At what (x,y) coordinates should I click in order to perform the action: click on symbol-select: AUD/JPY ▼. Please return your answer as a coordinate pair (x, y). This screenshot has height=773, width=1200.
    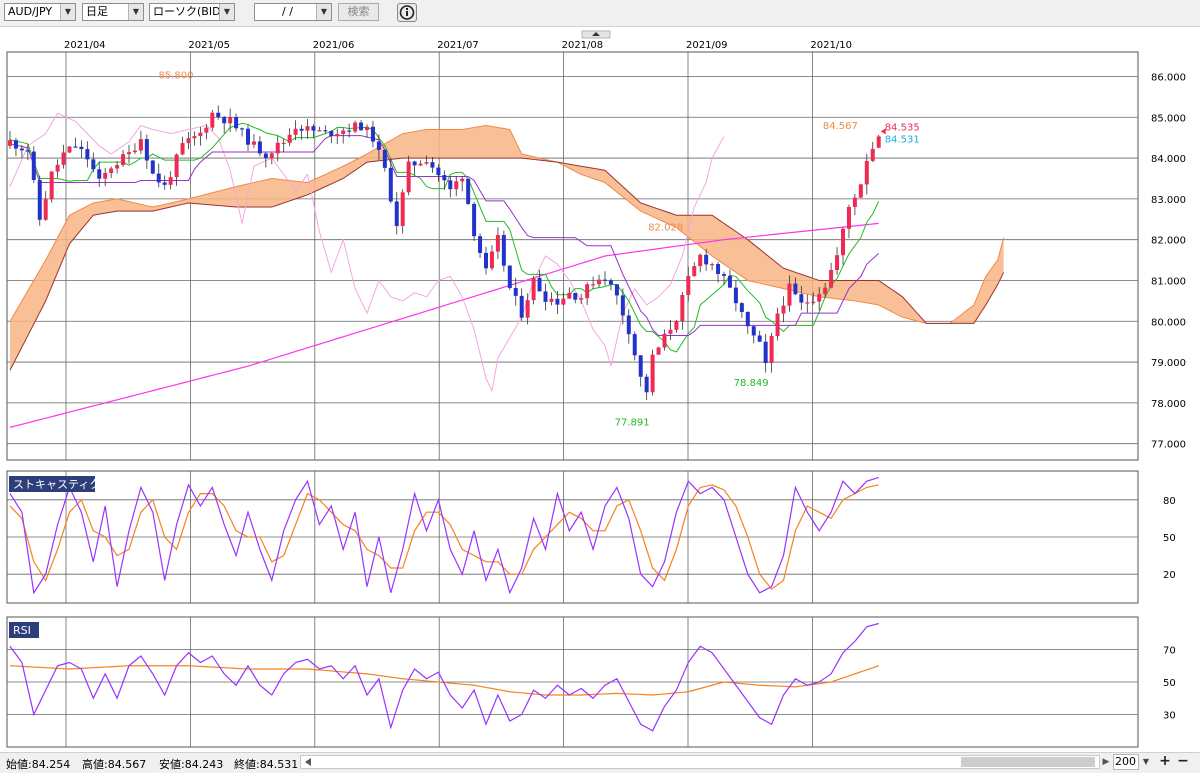
    Looking at the image, I should click on (40, 12).